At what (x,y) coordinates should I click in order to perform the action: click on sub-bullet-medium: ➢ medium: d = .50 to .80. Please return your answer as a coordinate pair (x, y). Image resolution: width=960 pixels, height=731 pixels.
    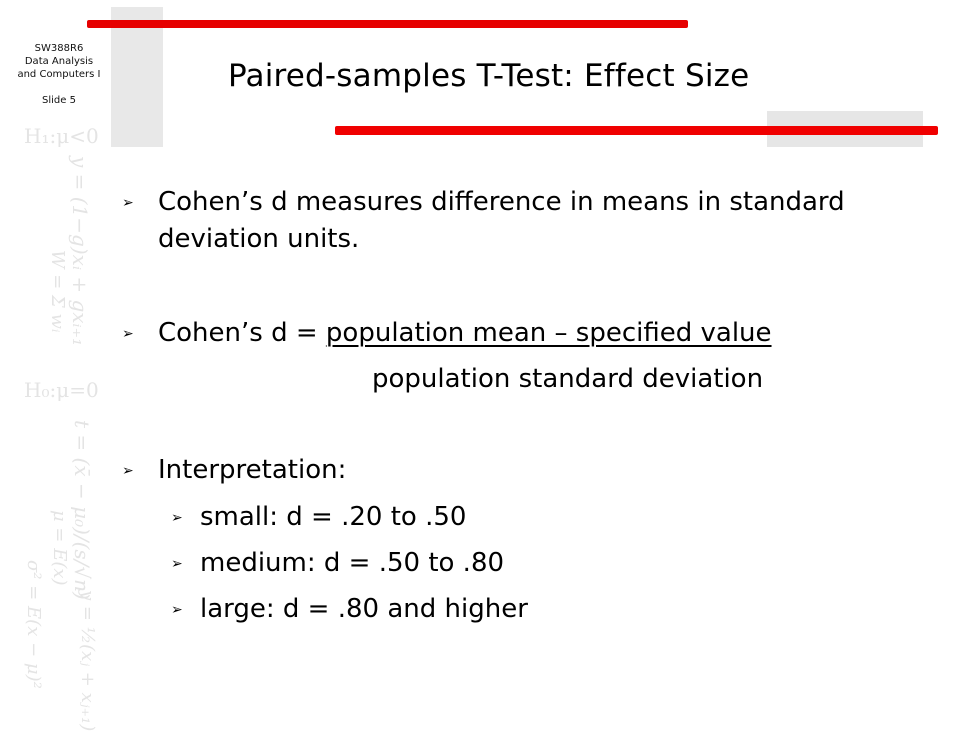
    Looking at the image, I should click on (338, 563).